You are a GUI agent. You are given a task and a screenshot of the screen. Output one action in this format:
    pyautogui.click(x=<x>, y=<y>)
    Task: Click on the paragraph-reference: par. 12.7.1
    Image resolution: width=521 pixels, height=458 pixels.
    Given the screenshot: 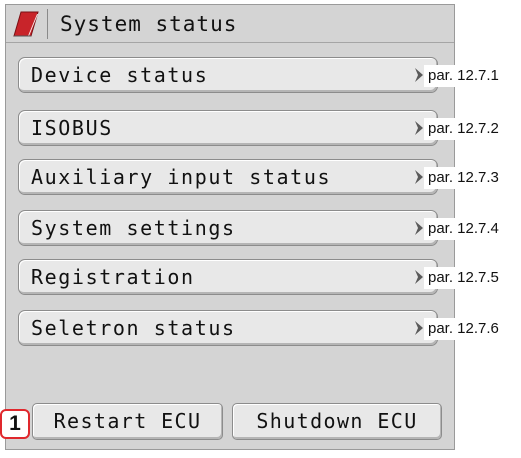 What is the action you would take?
    pyautogui.click(x=472, y=76)
    